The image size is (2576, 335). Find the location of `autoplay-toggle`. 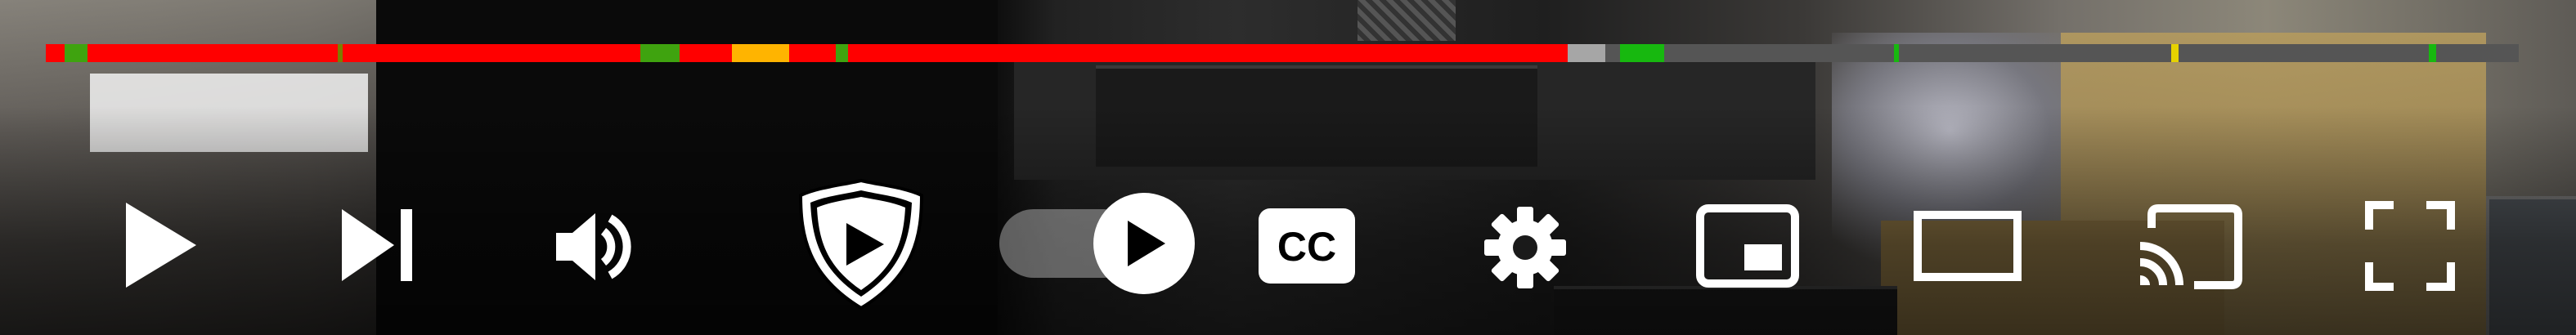

autoplay-toggle is located at coordinates (1144, 243).